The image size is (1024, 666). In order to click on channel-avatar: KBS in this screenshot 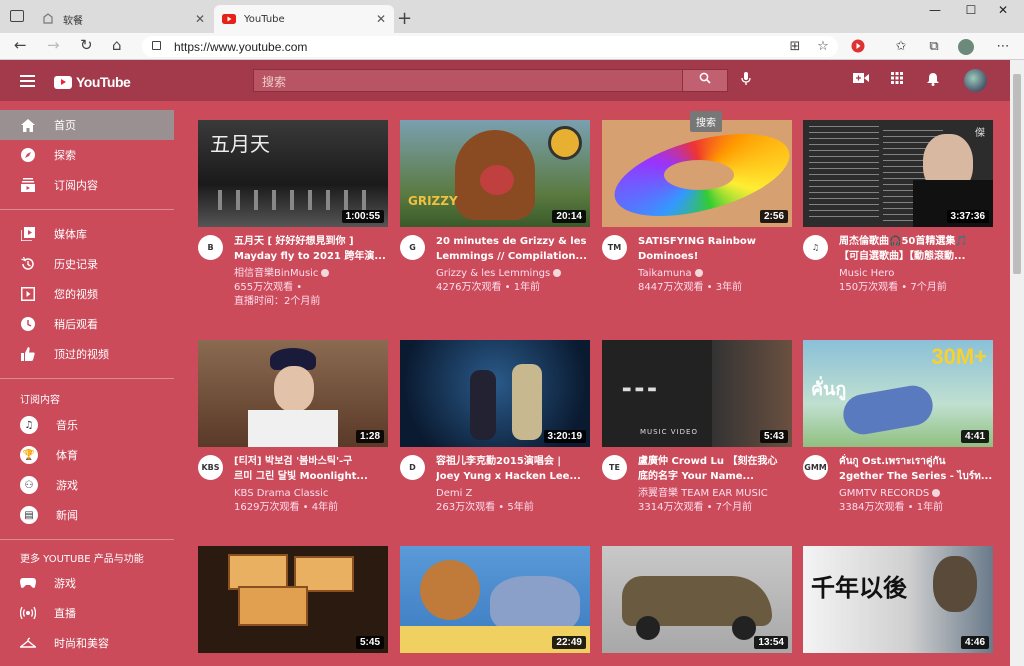, I will do `click(210, 467)`.